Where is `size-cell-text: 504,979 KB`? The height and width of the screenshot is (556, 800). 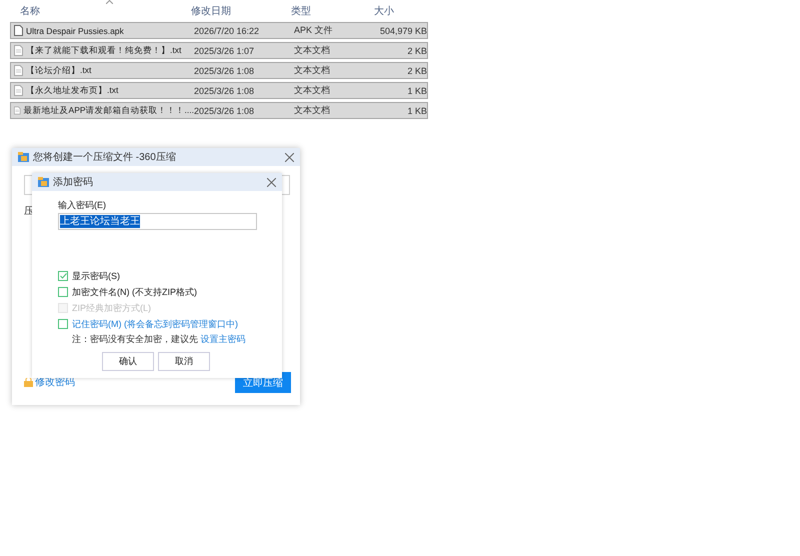
size-cell-text: 504,979 KB is located at coordinates (403, 31).